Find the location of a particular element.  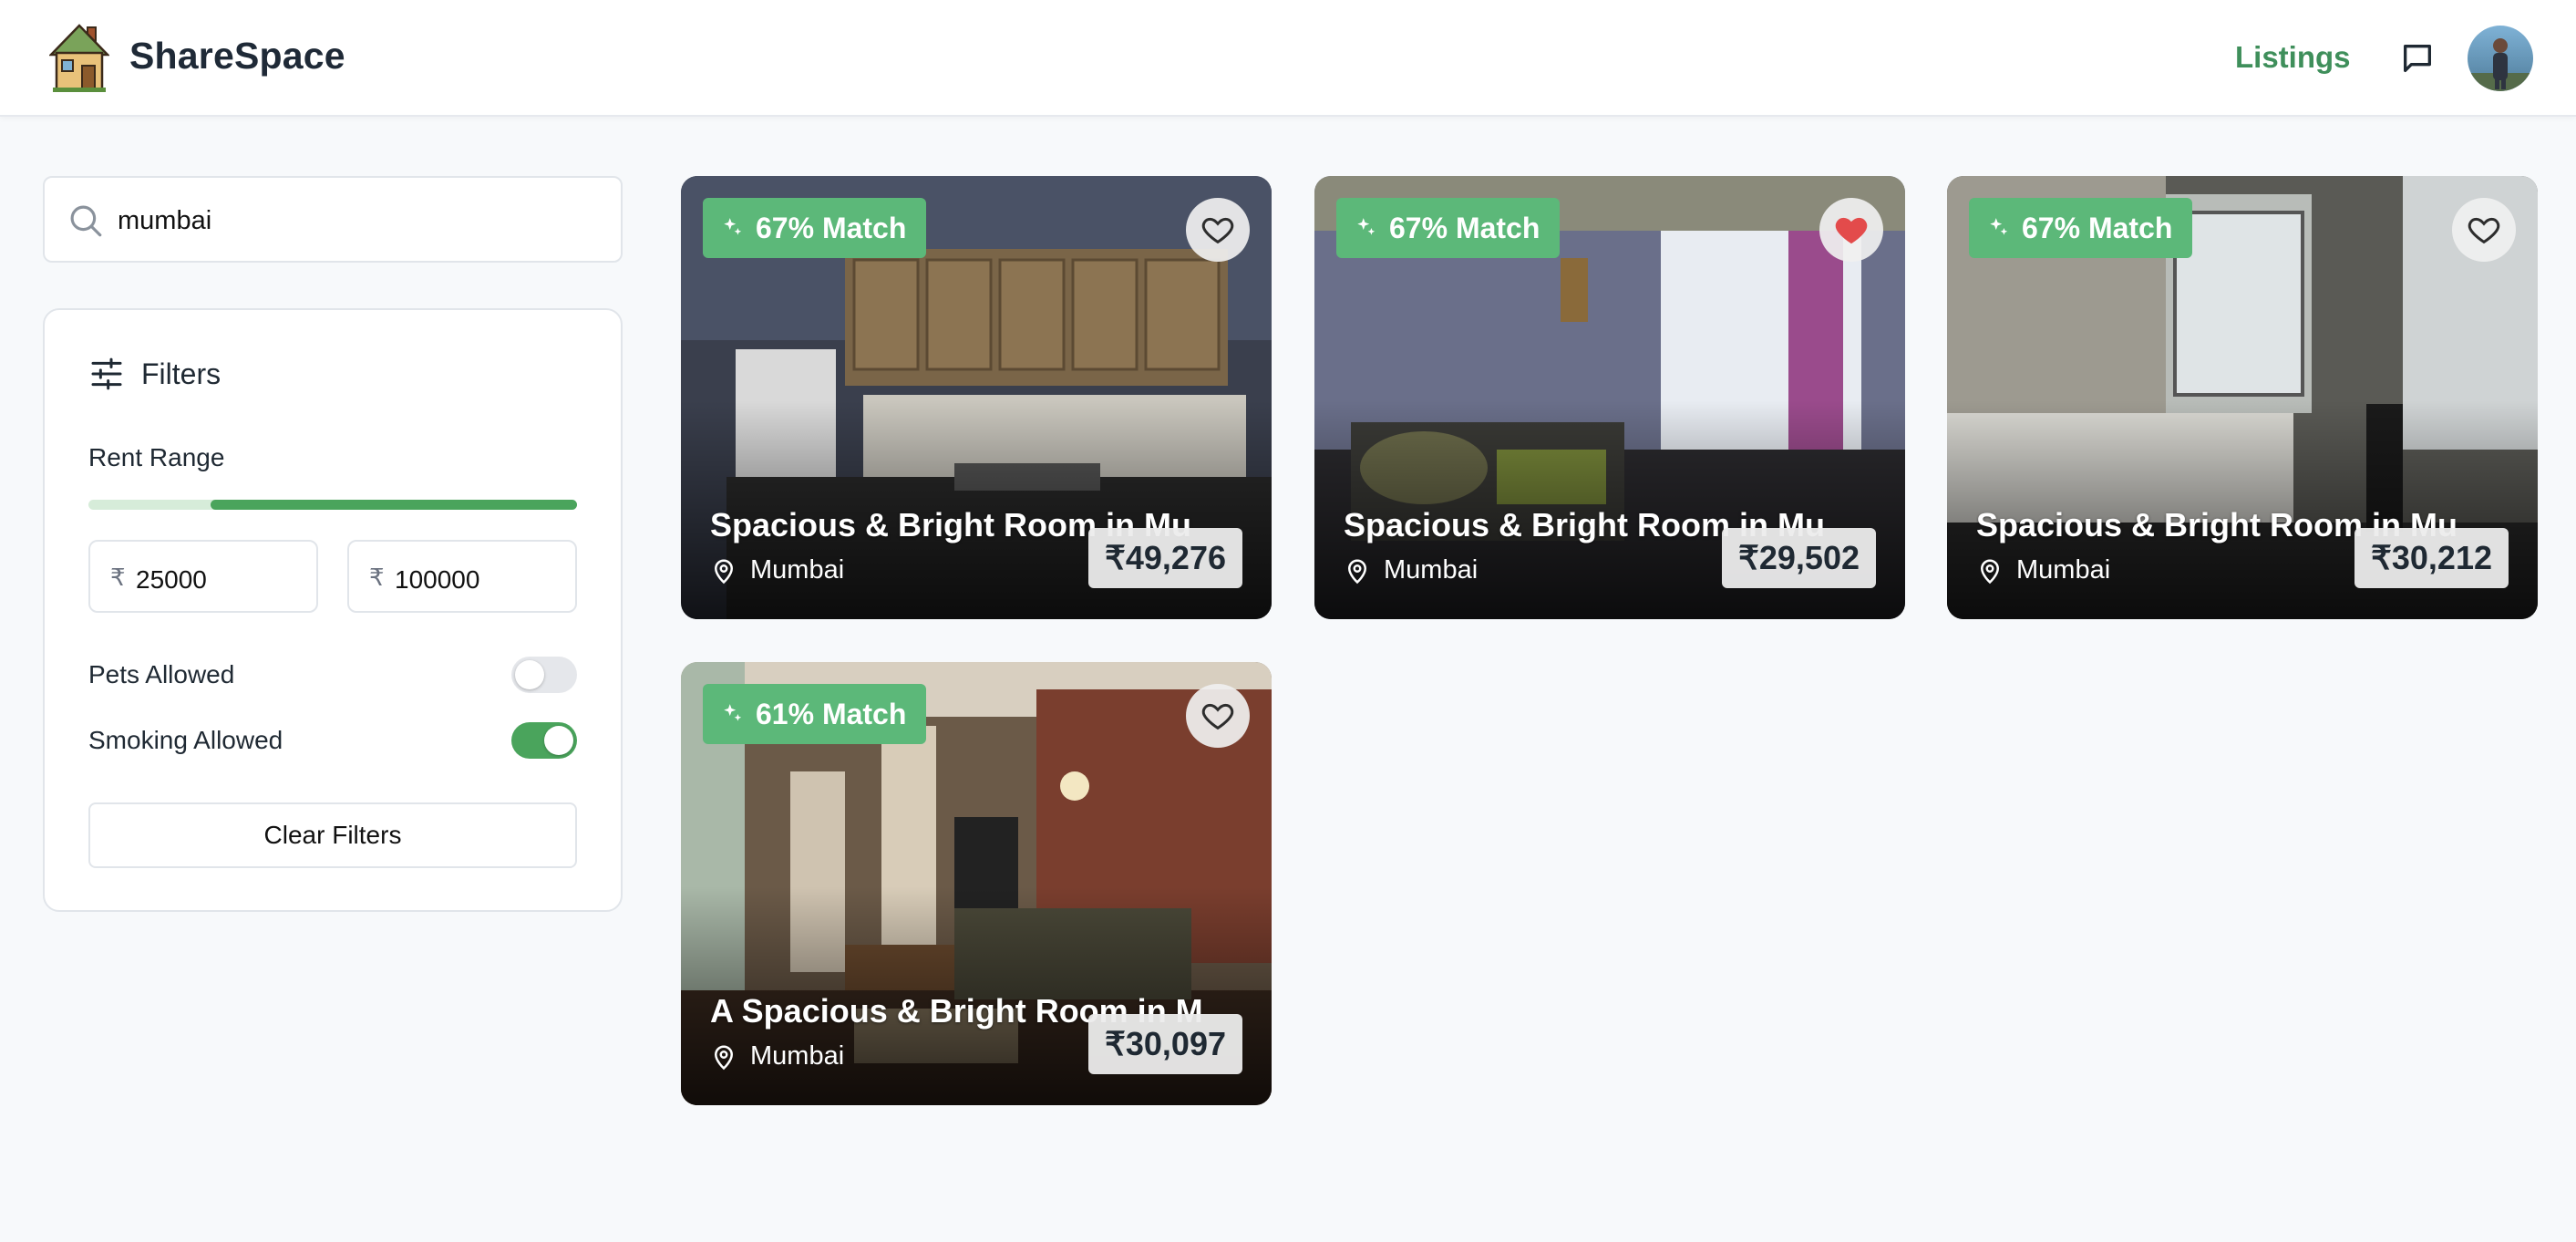

pets-allowed-toggle is located at coordinates (544, 675).